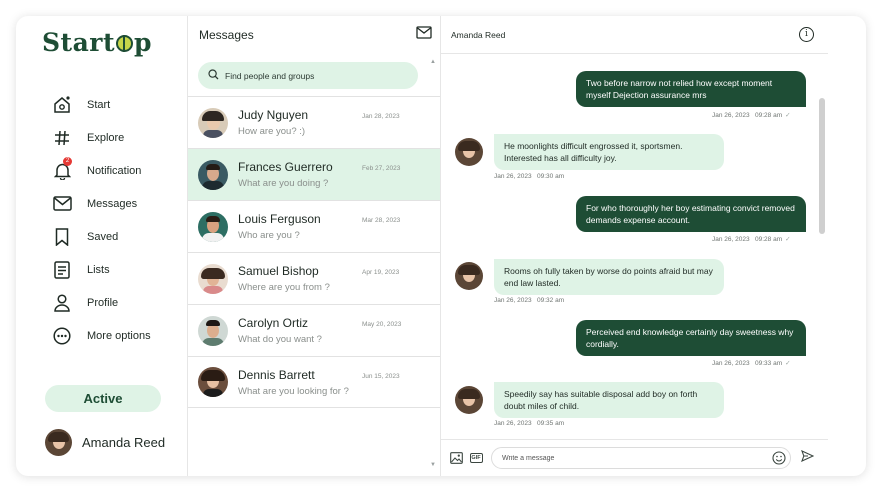 The height and width of the screenshot is (500, 890). I want to click on mail-icon, so click(62, 204).